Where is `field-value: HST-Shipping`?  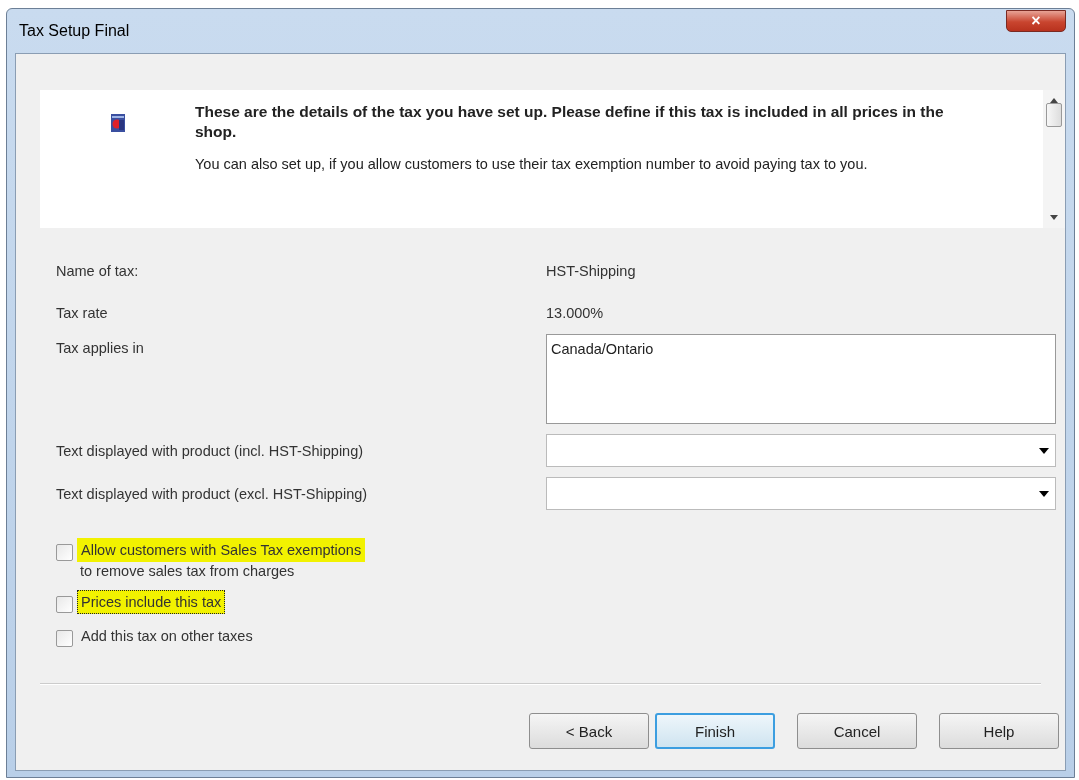 field-value: HST-Shipping is located at coordinates (591, 271).